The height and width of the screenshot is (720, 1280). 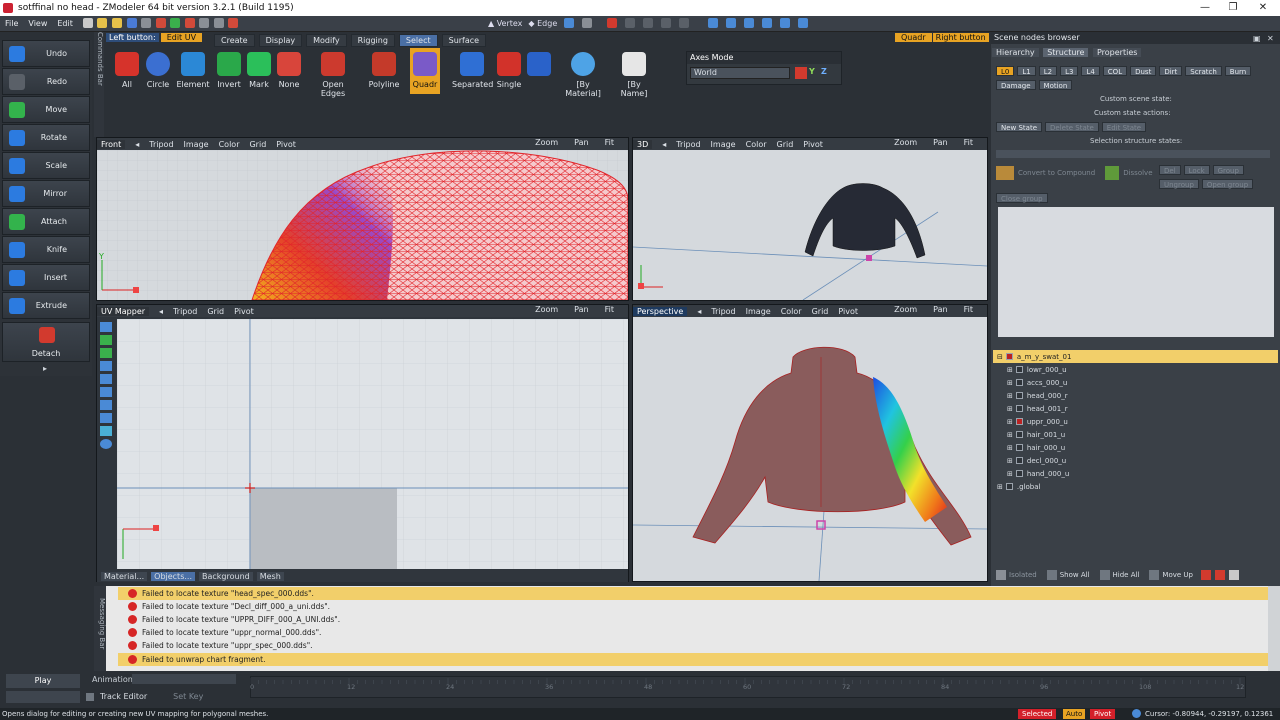 What do you see at coordinates (46, 109) in the screenshot?
I see `move-button: Move` at bounding box center [46, 109].